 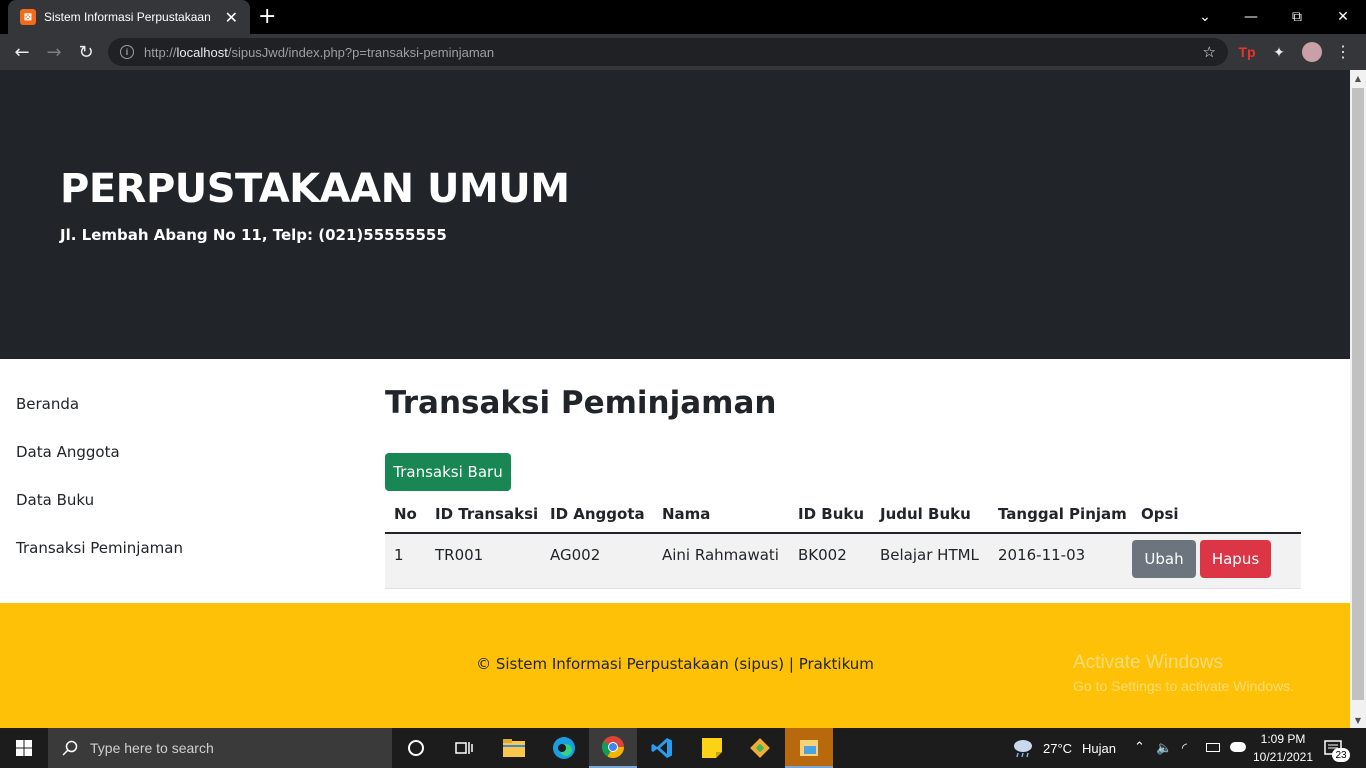 What do you see at coordinates (1251, 17) in the screenshot?
I see `minimize-button: —` at bounding box center [1251, 17].